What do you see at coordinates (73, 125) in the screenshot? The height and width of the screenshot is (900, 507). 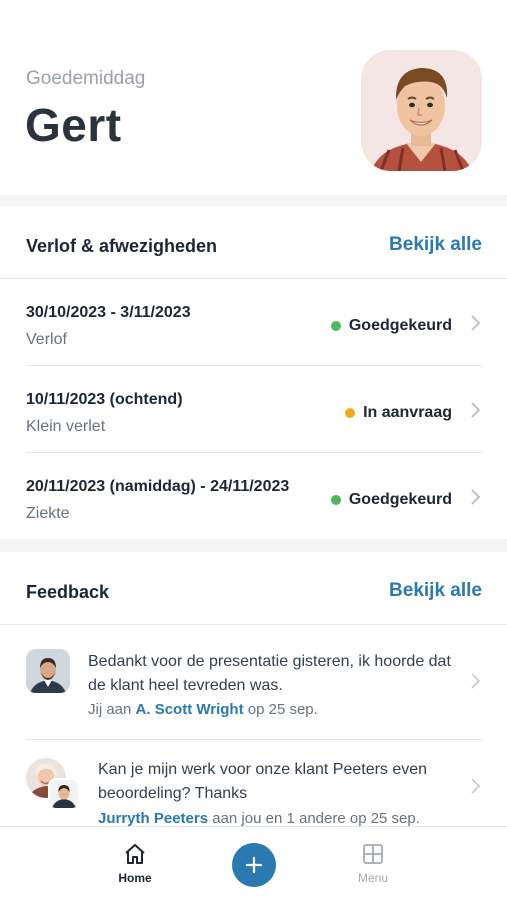 I see `user-name: Gert` at bounding box center [73, 125].